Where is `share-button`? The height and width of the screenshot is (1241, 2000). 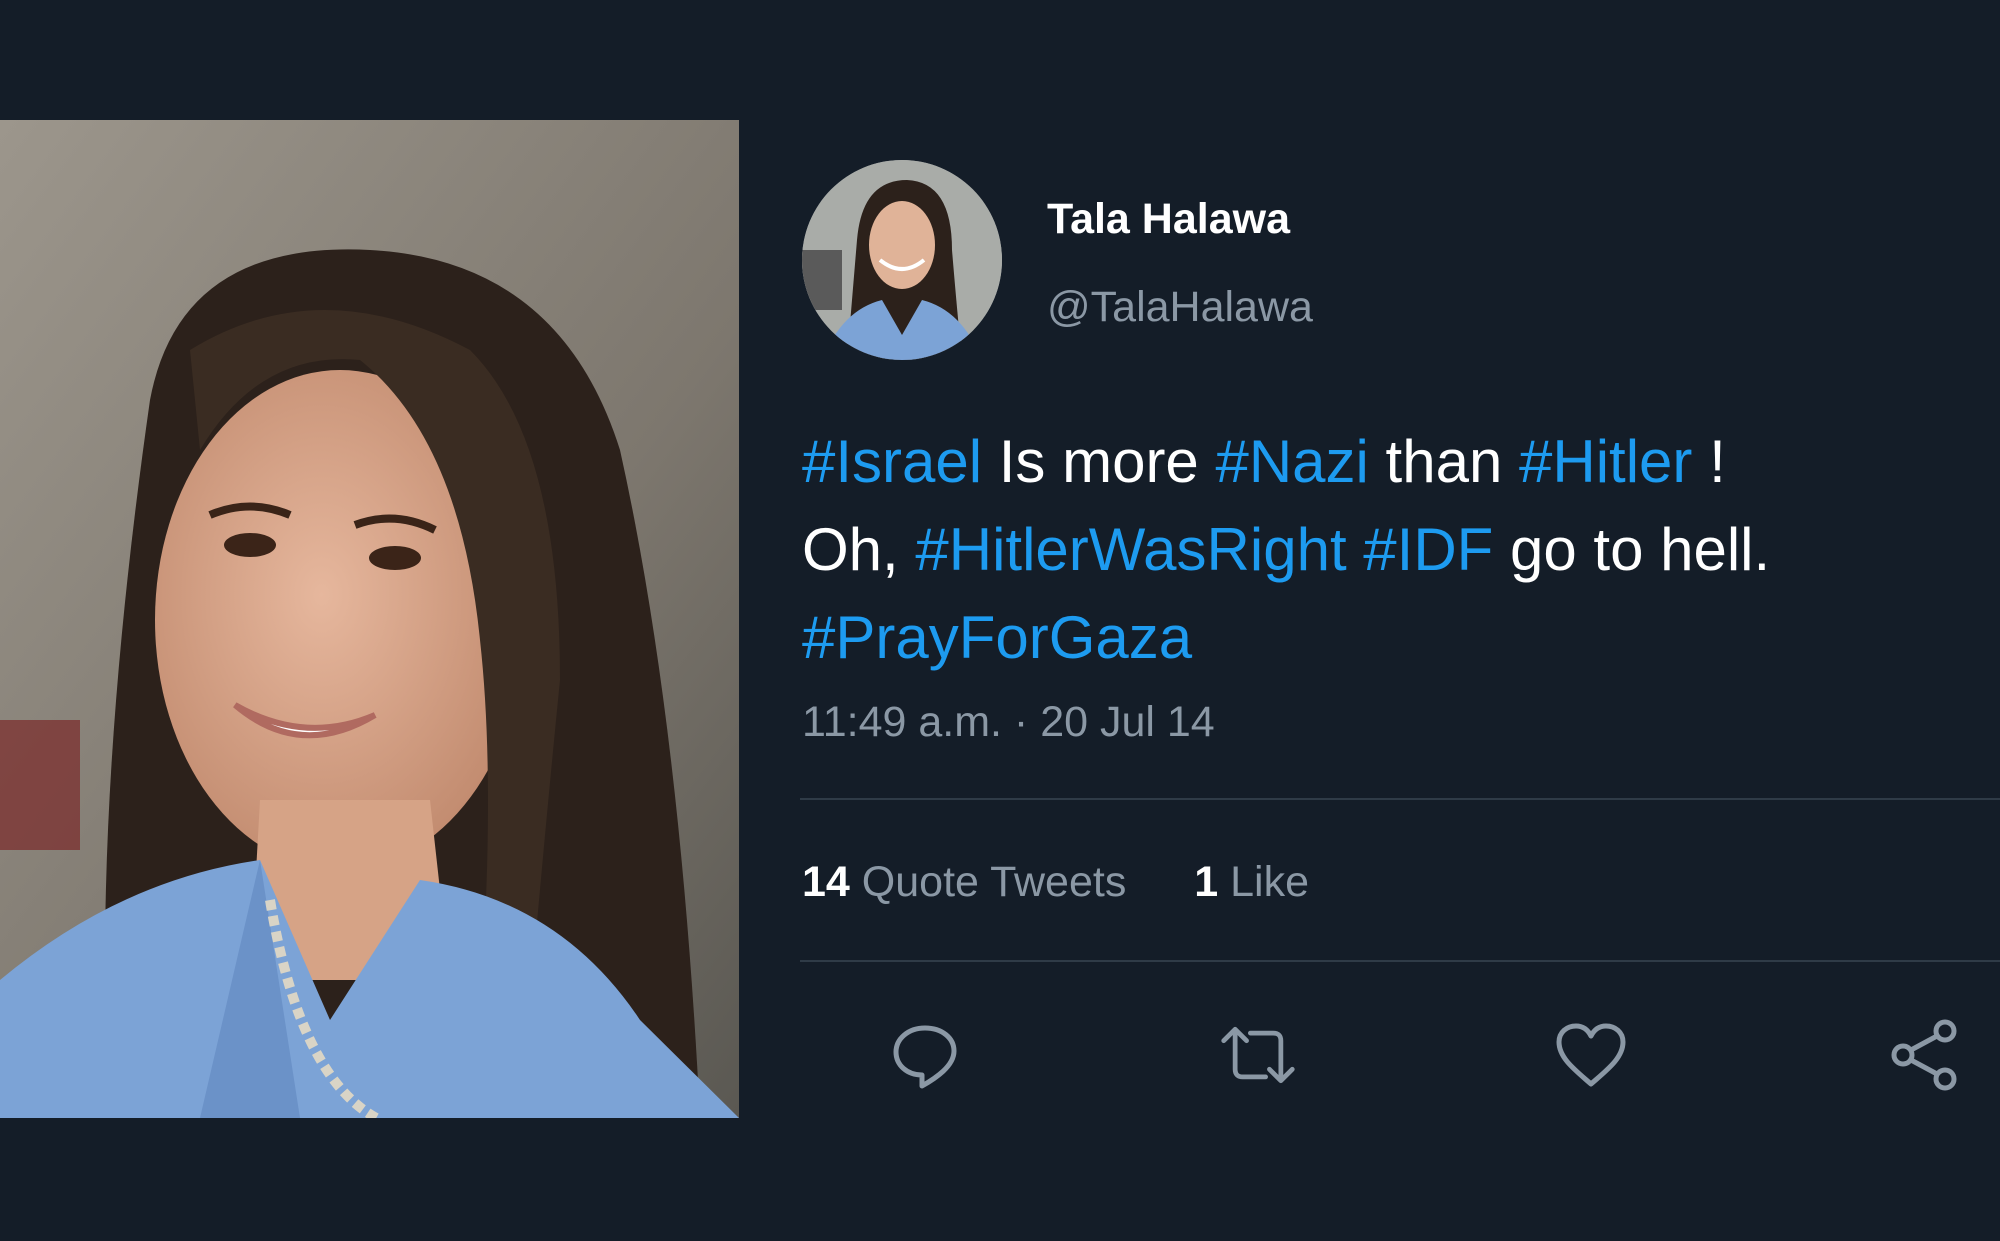
share-button is located at coordinates (1925, 1055).